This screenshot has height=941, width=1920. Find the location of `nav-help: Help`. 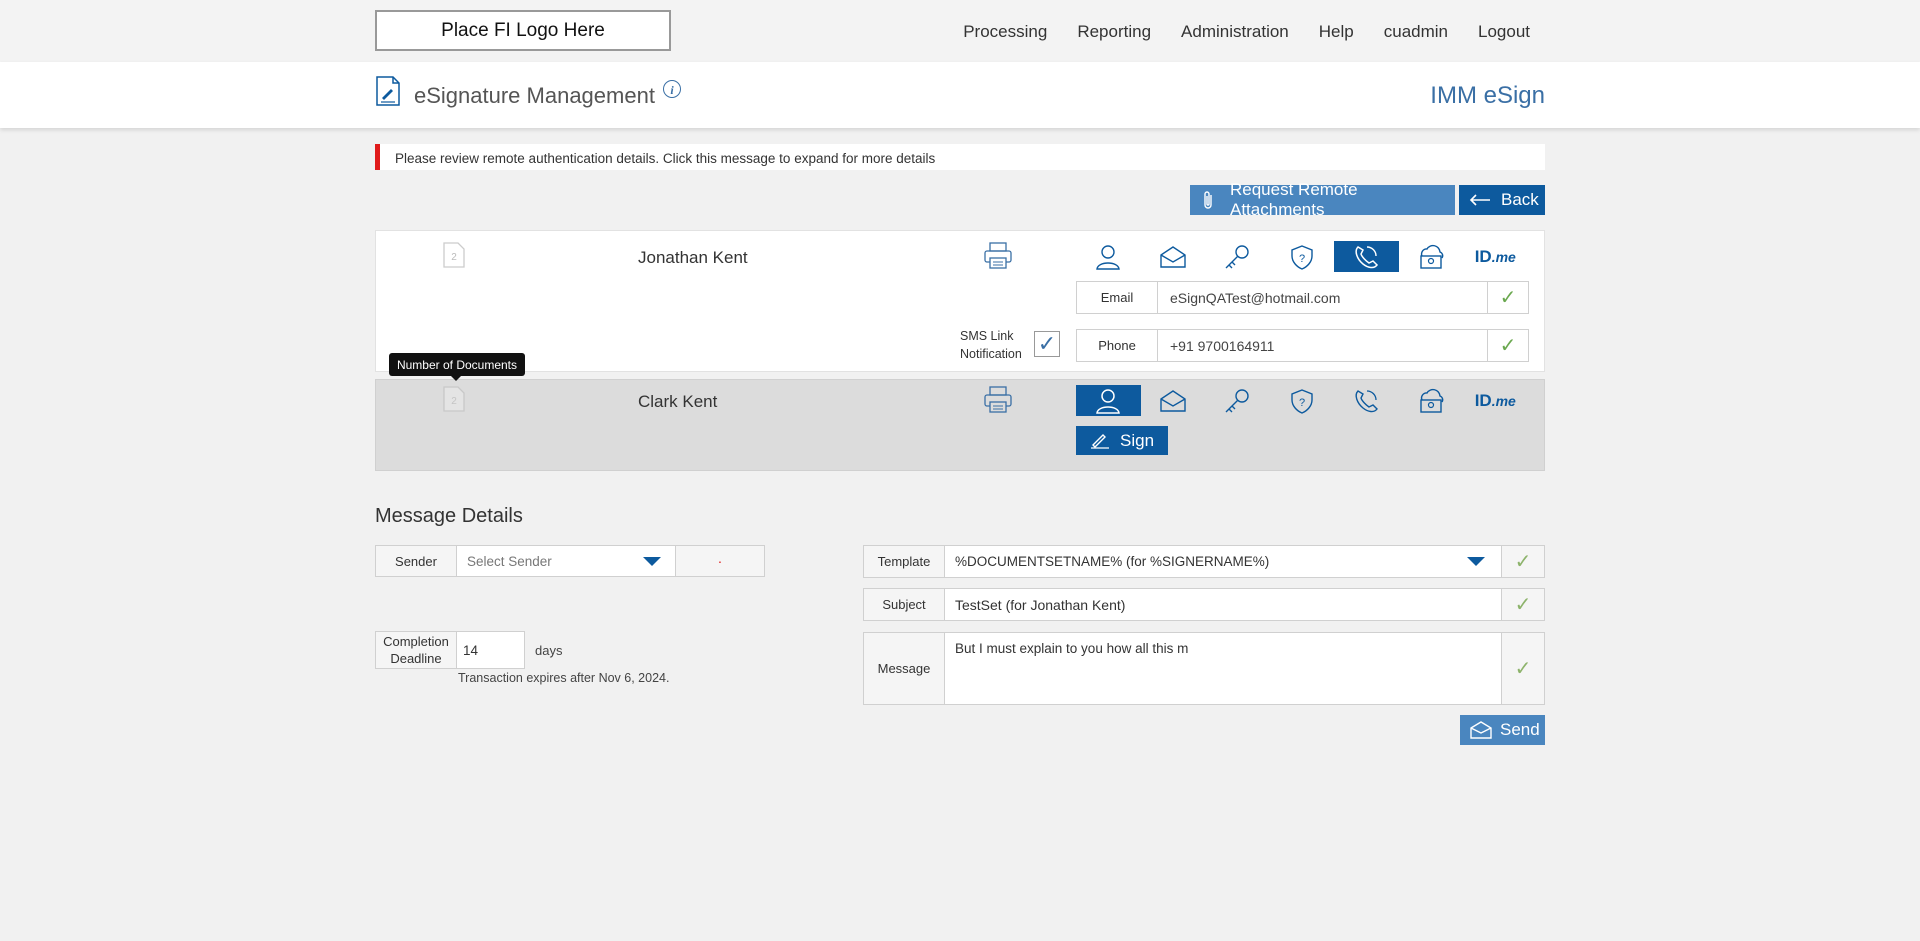

nav-help: Help is located at coordinates (1336, 32).